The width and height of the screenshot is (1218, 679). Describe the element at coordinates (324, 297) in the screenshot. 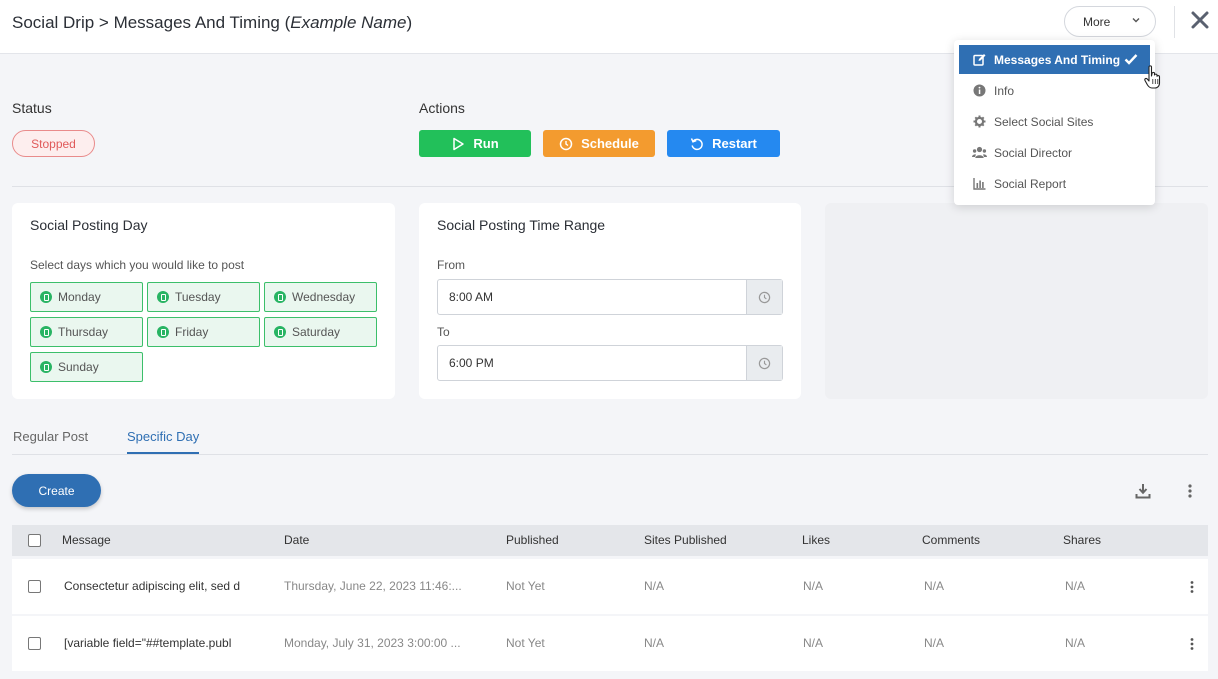

I see `day-label: Wednesday` at that location.